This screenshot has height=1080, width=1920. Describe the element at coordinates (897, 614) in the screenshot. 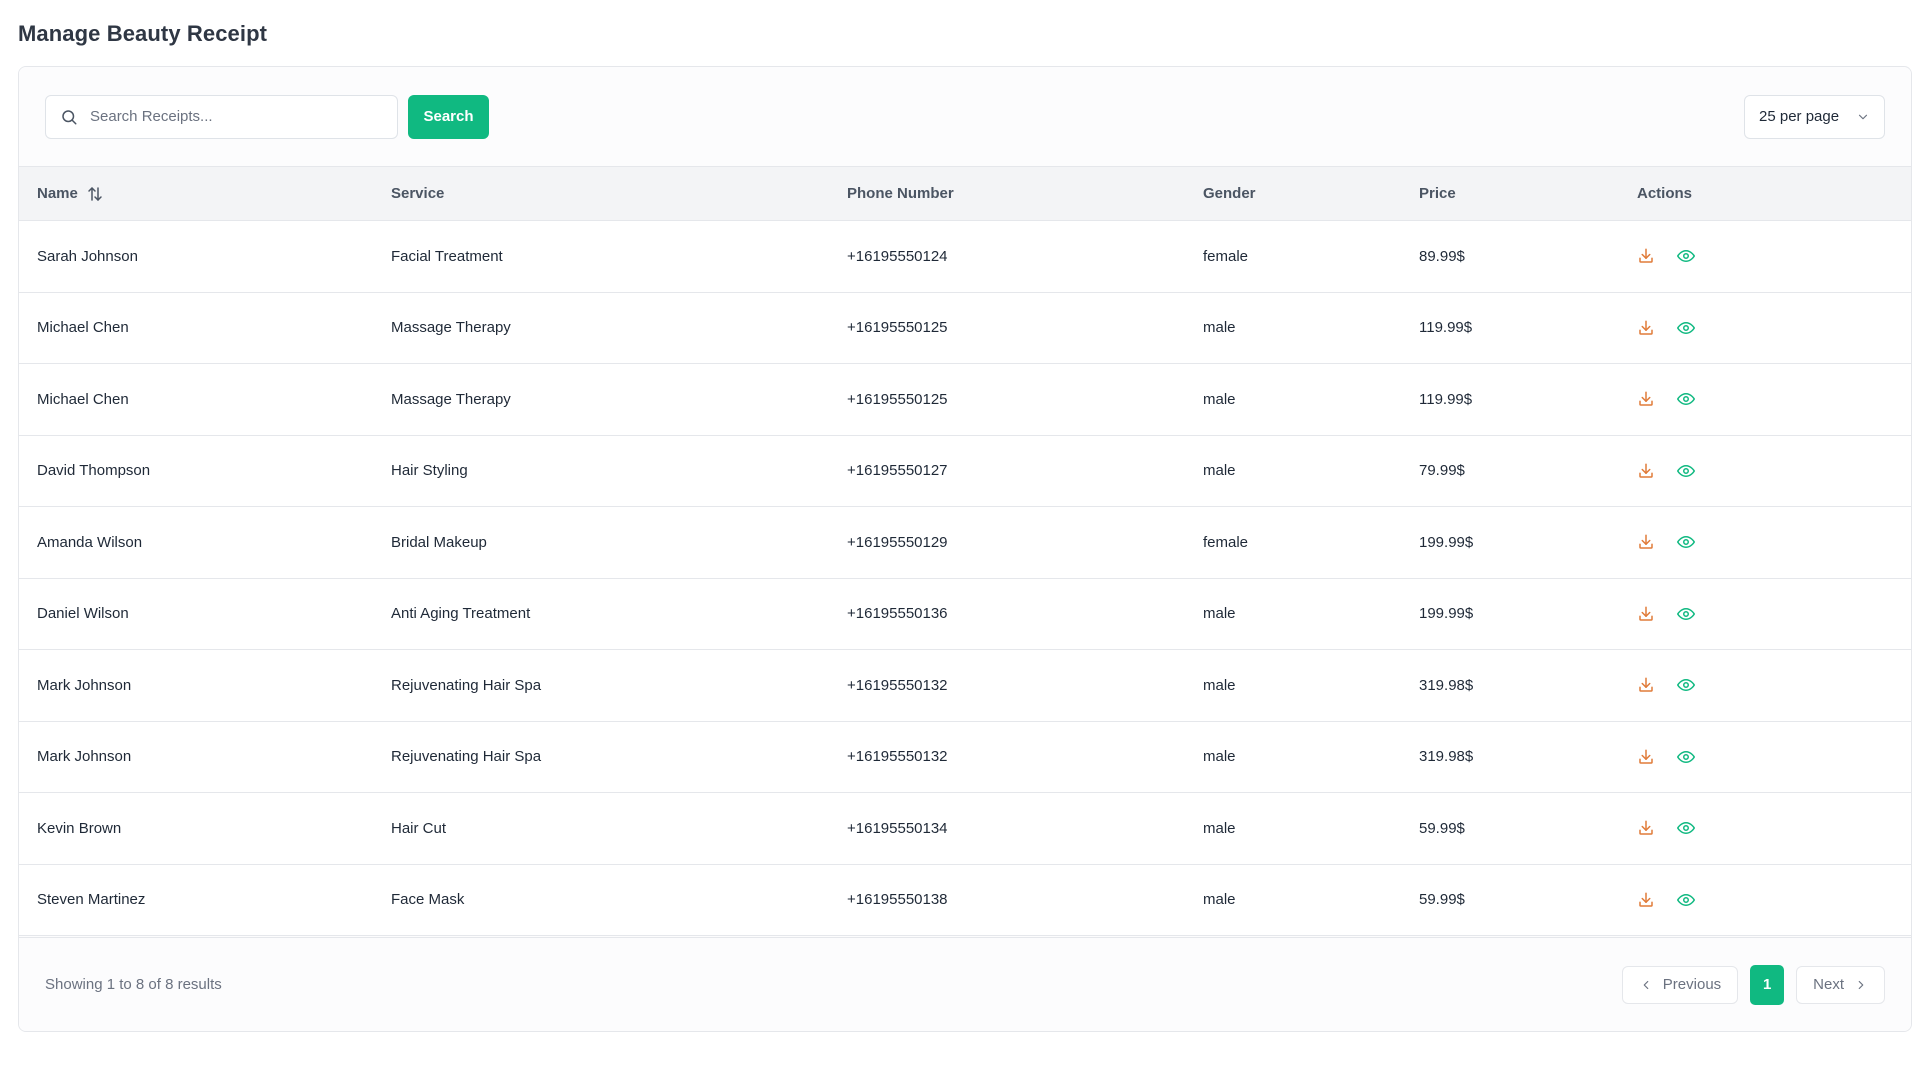

I see `cell-phone: +16195550136` at that location.